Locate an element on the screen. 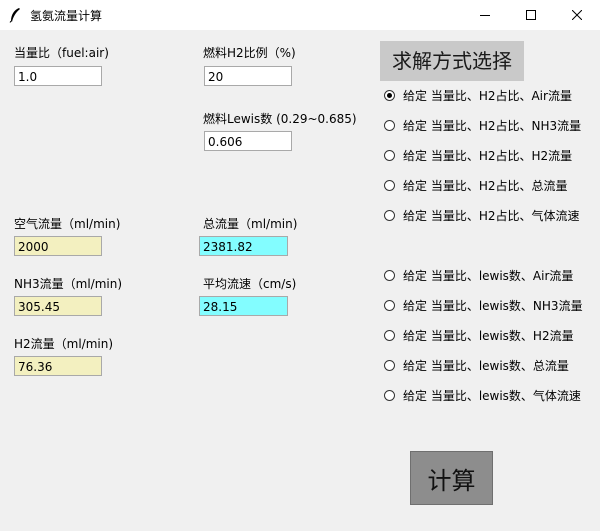 Image resolution: width=600 pixels, height=531 pixels. equivalence-ratio-label: 当量比（fuel:air) is located at coordinates (61, 53).